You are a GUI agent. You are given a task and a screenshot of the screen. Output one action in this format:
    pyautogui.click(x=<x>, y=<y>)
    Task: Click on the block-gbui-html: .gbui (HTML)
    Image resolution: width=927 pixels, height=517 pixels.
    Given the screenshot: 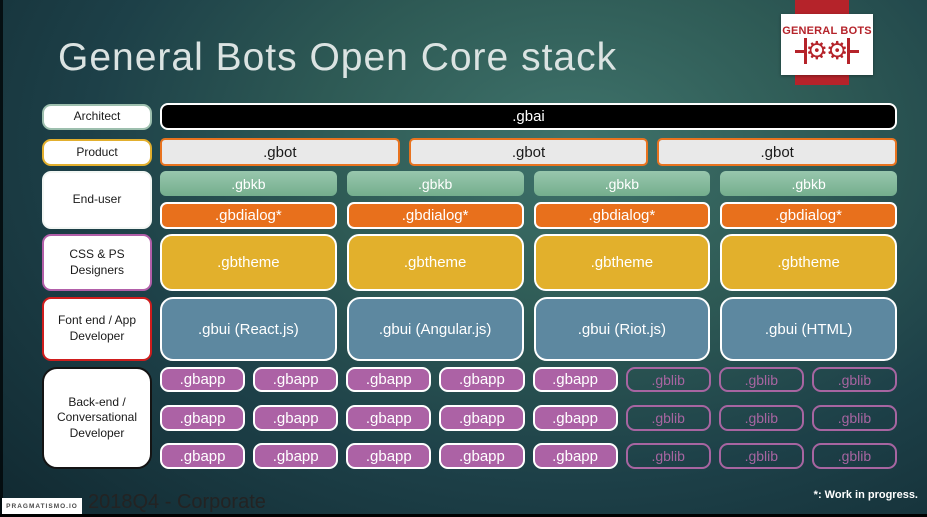 What is the action you would take?
    pyautogui.click(x=808, y=329)
    